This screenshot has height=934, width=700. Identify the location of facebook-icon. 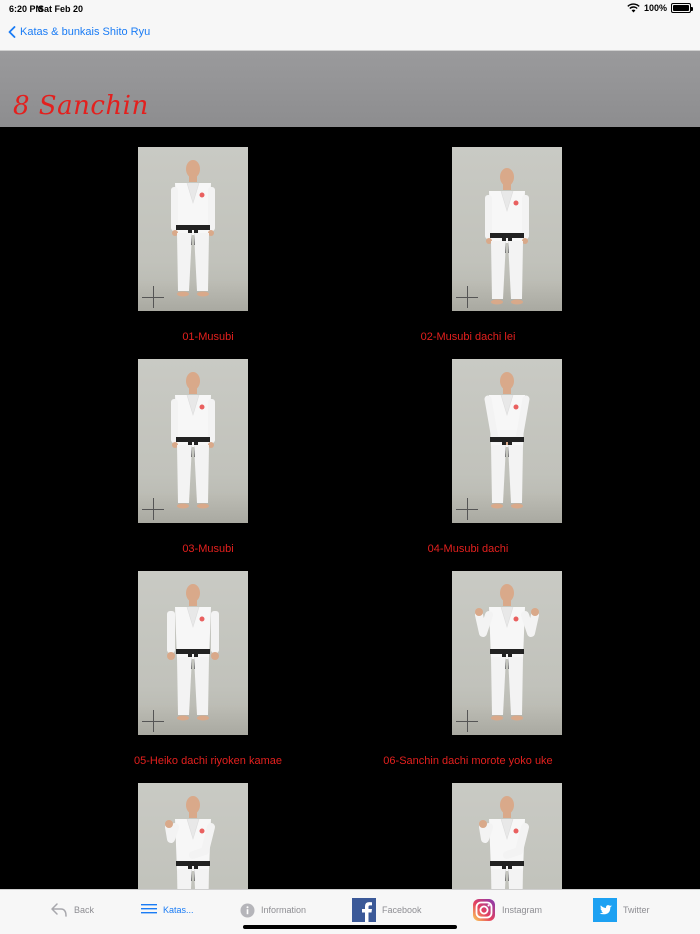
(364, 910).